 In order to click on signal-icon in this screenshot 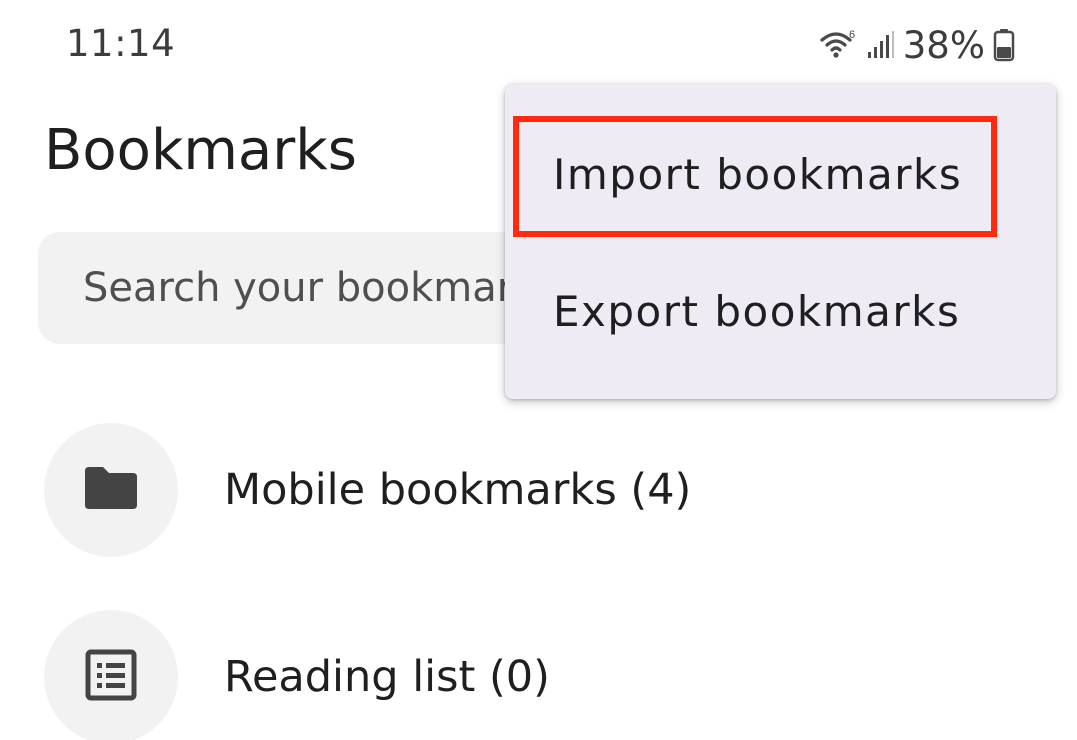, I will do `click(881, 45)`.